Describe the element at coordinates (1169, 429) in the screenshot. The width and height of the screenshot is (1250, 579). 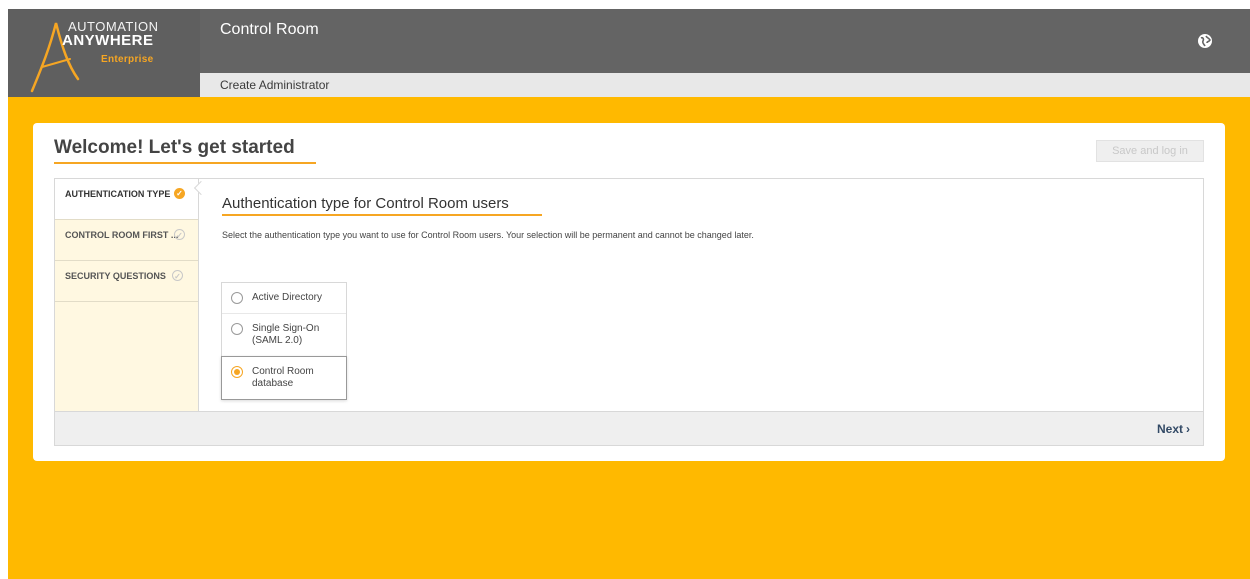
I see `next-label: Next` at that location.